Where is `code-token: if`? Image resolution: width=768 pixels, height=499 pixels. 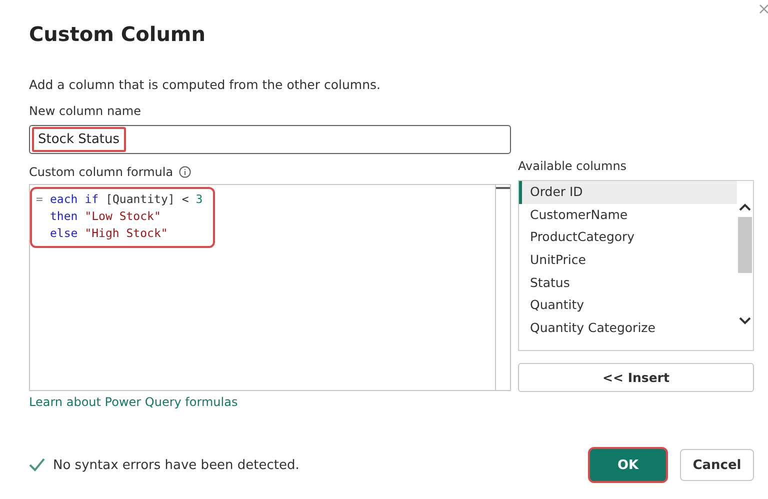
code-token: if is located at coordinates (91, 199).